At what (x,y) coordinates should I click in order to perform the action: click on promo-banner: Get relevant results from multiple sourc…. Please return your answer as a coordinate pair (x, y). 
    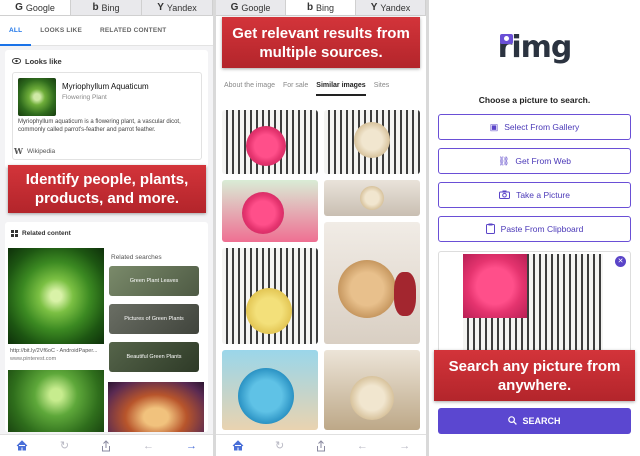
    Looking at the image, I should click on (321, 42).